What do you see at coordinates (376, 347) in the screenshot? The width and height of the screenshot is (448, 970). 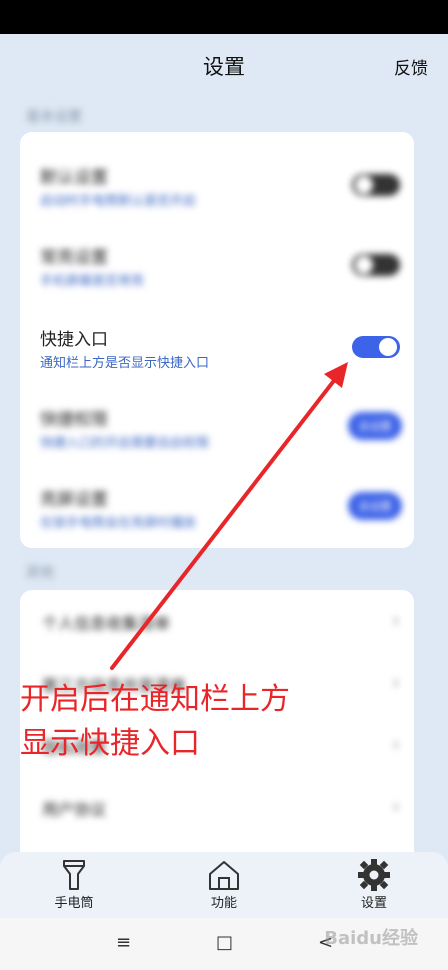 I see `shortcut-toggle` at bounding box center [376, 347].